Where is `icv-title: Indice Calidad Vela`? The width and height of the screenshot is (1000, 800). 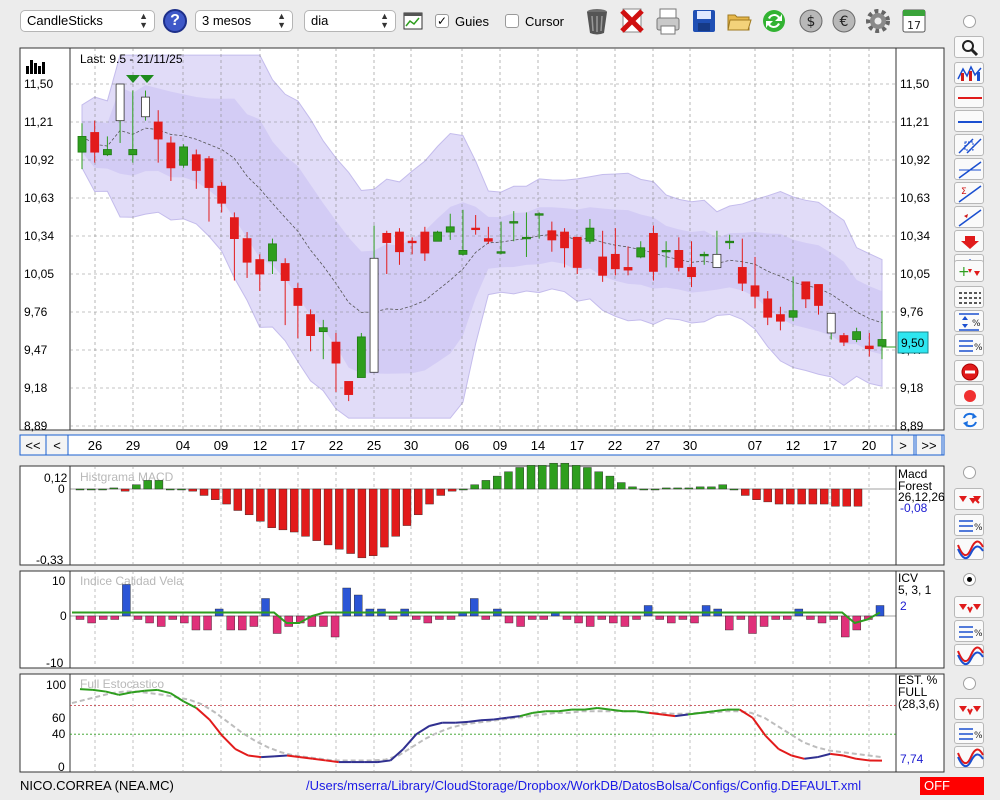 icv-title: Indice Calidad Vela is located at coordinates (131, 581).